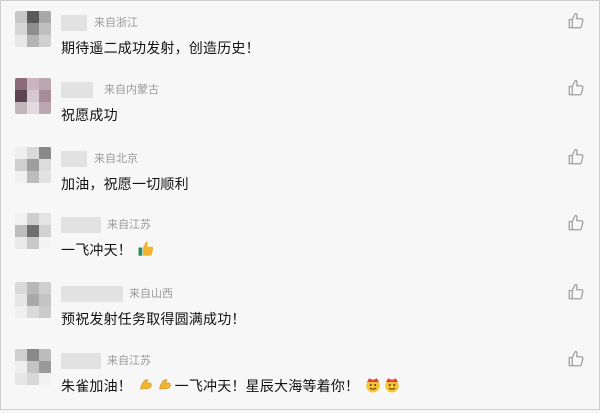 The height and width of the screenshot is (413, 600). I want to click on comment-text-line: 一飞冲天！, so click(108, 250).